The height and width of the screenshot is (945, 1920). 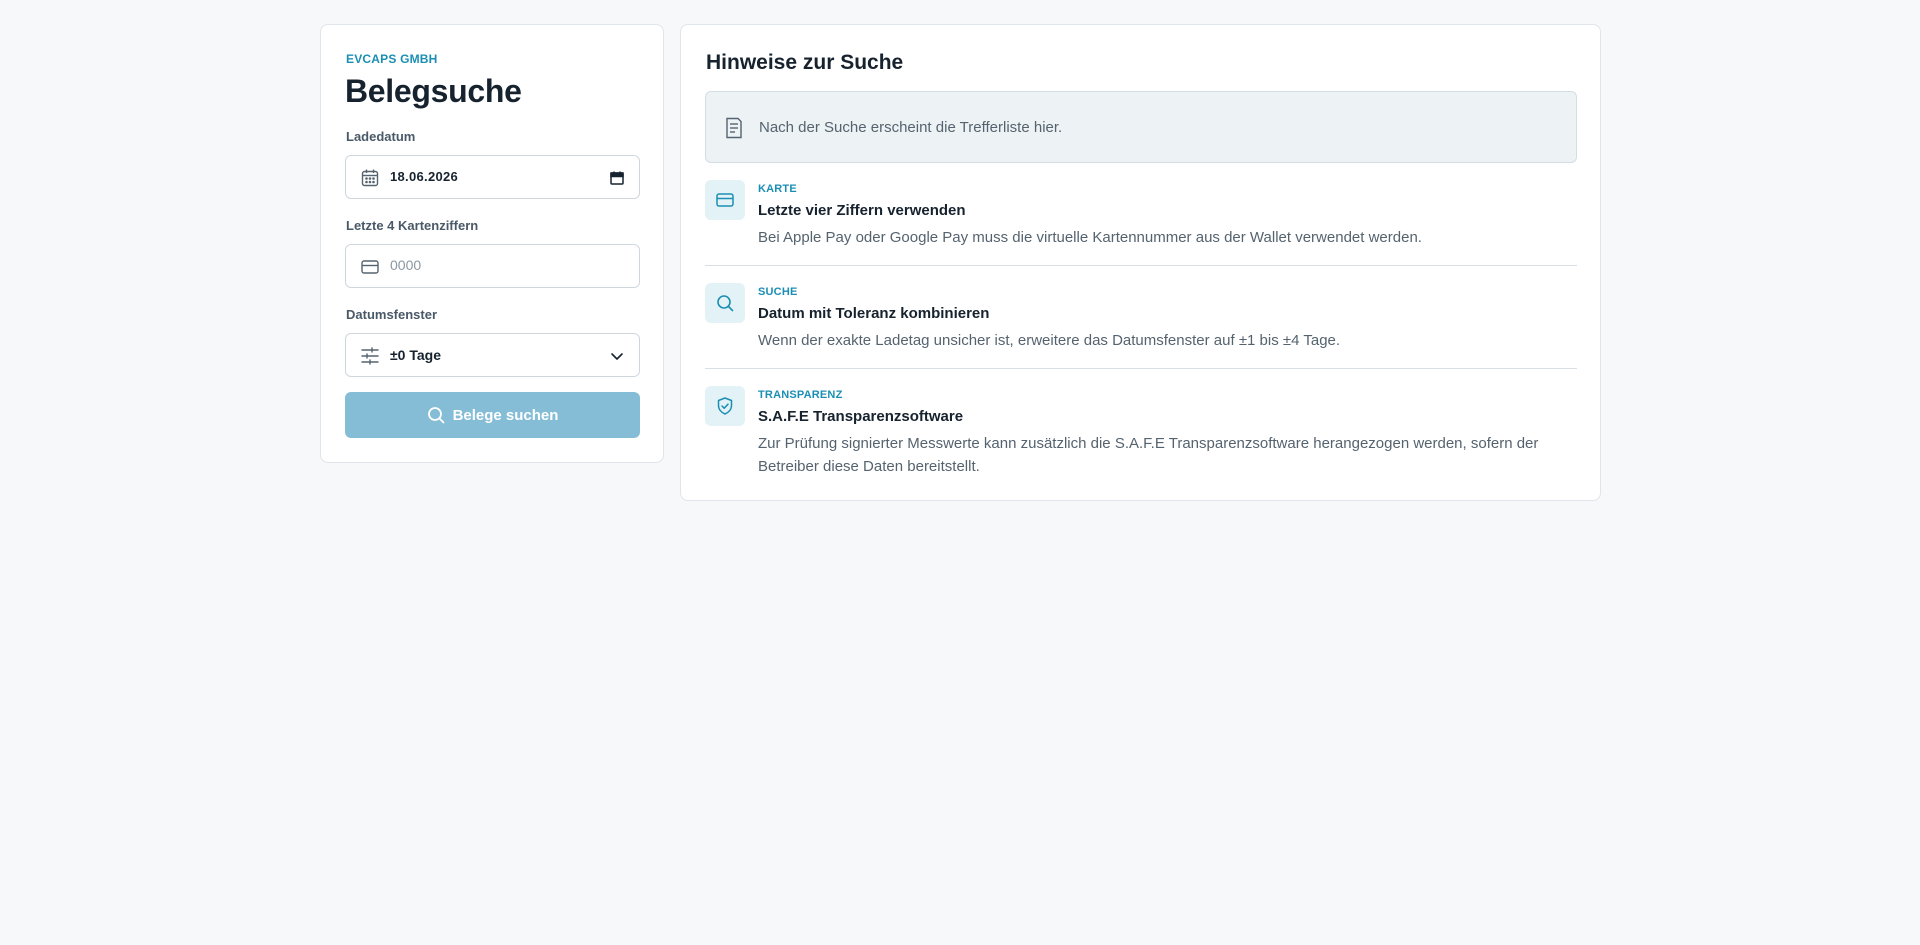 What do you see at coordinates (505, 415) in the screenshot?
I see `search-submit-label: Belege suchen` at bounding box center [505, 415].